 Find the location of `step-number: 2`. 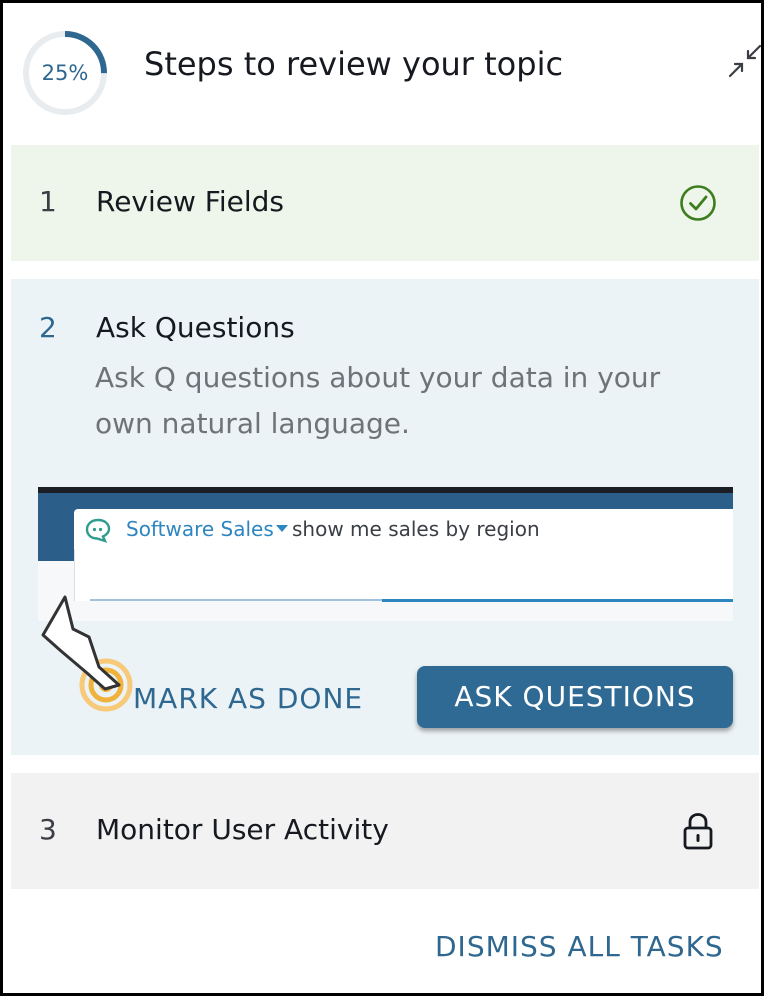

step-number: 2 is located at coordinates (48, 327).